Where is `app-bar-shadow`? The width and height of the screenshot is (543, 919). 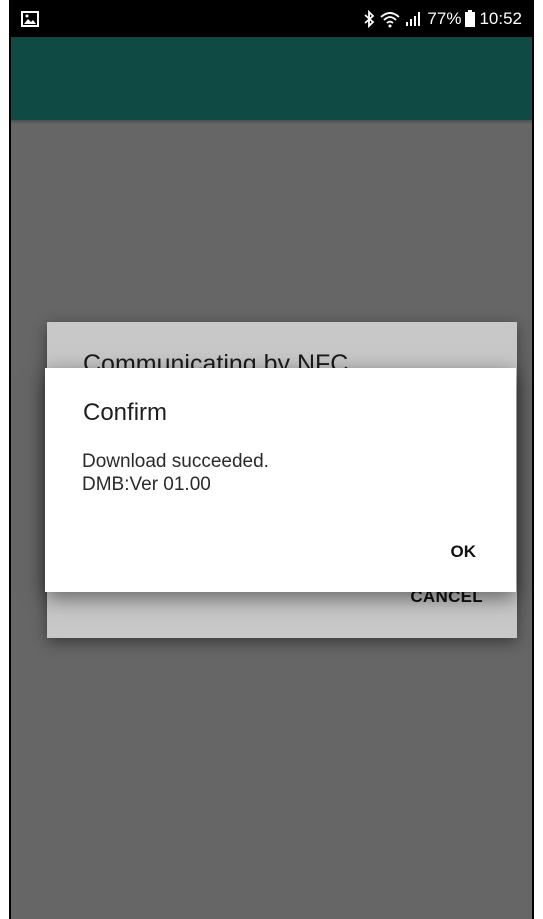
app-bar-shadow is located at coordinates (271, 122).